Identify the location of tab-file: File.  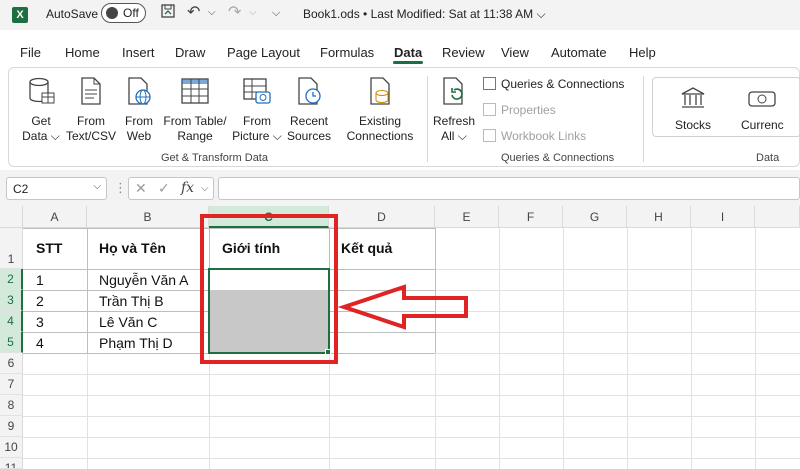
(30, 52).